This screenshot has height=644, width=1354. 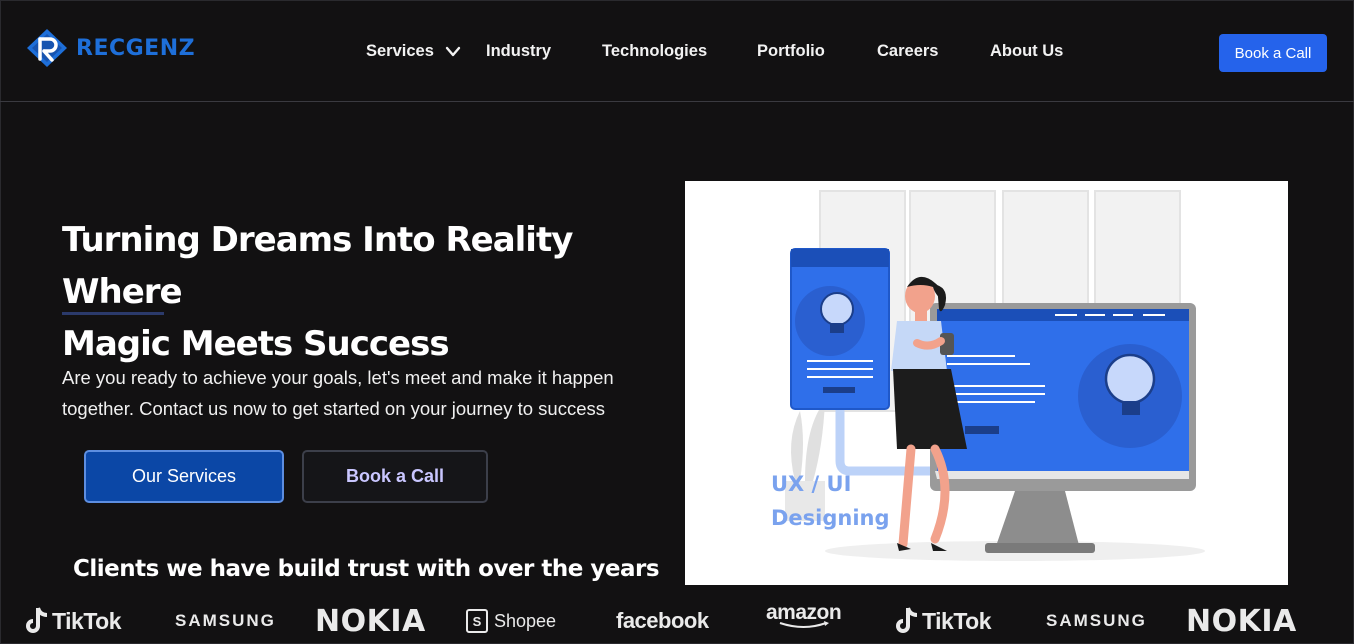 I want to click on client-logo-samsung-2-text: SAMSUNG, so click(x=1096, y=620).